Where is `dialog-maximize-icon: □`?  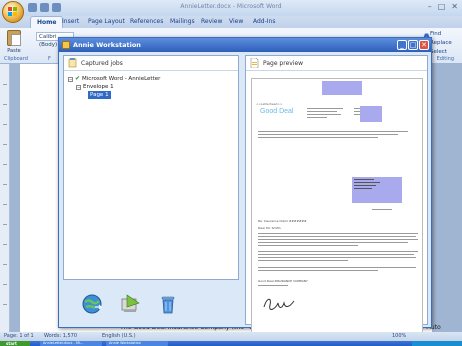
dialog-maximize-icon: □ is located at coordinates (413, 45).